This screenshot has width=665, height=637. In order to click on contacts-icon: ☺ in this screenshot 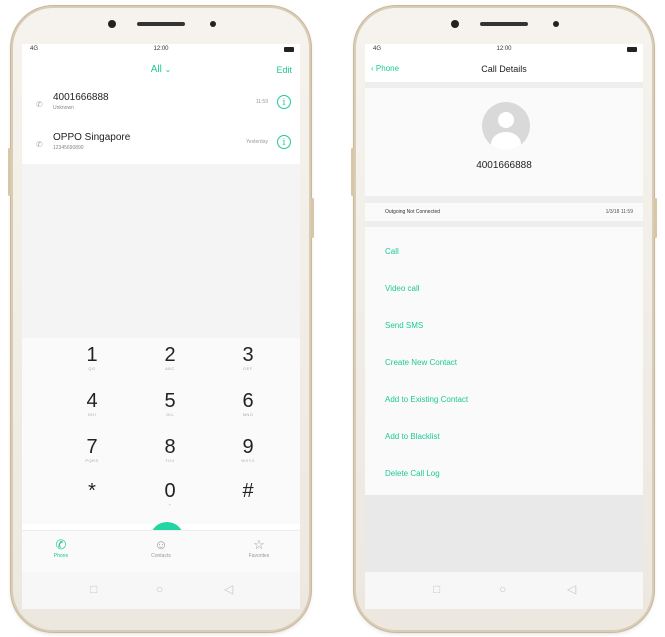, I will do `click(161, 544)`.